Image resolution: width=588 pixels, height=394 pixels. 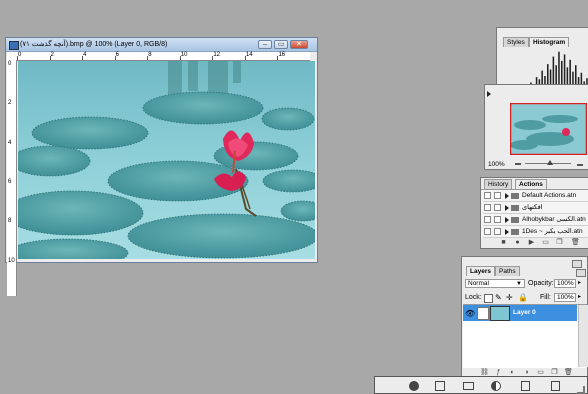 What do you see at coordinates (14, 45) in the screenshot?
I see `photoshop-doc-icon` at bounding box center [14, 45].